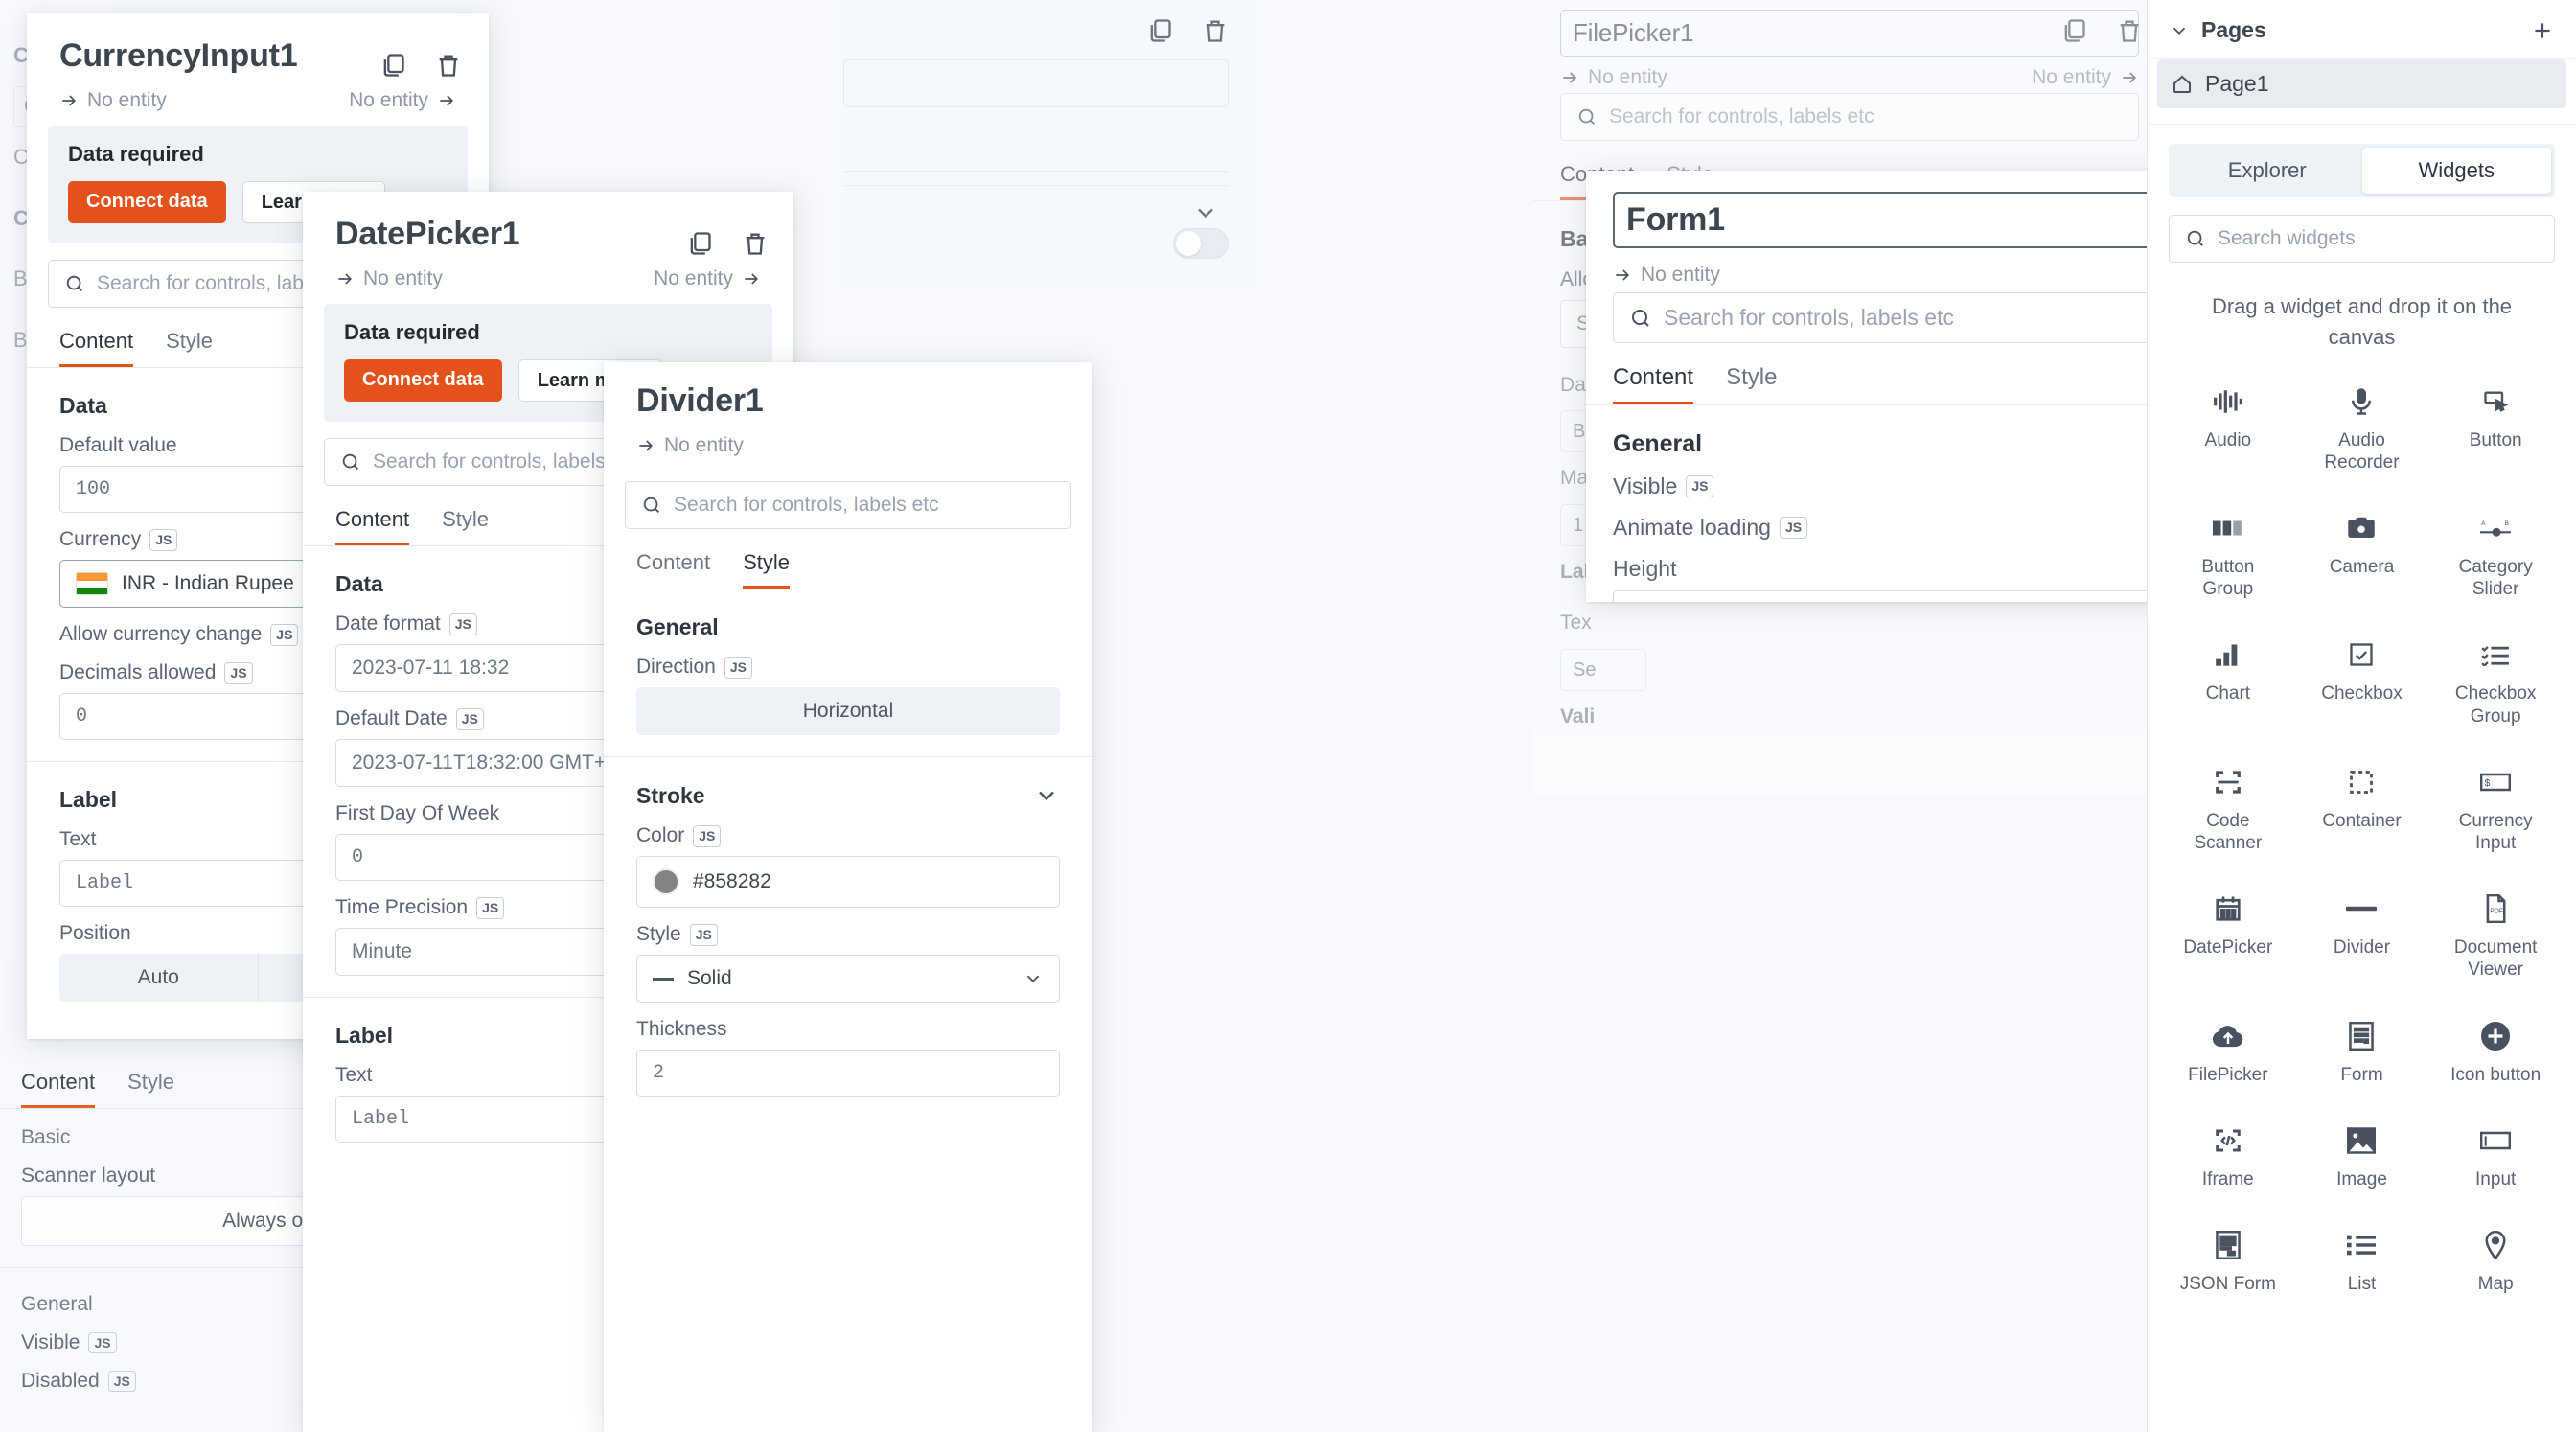  What do you see at coordinates (2362, 681) in the screenshot?
I see `widget-item-checkbox: Checkbox` at bounding box center [2362, 681].